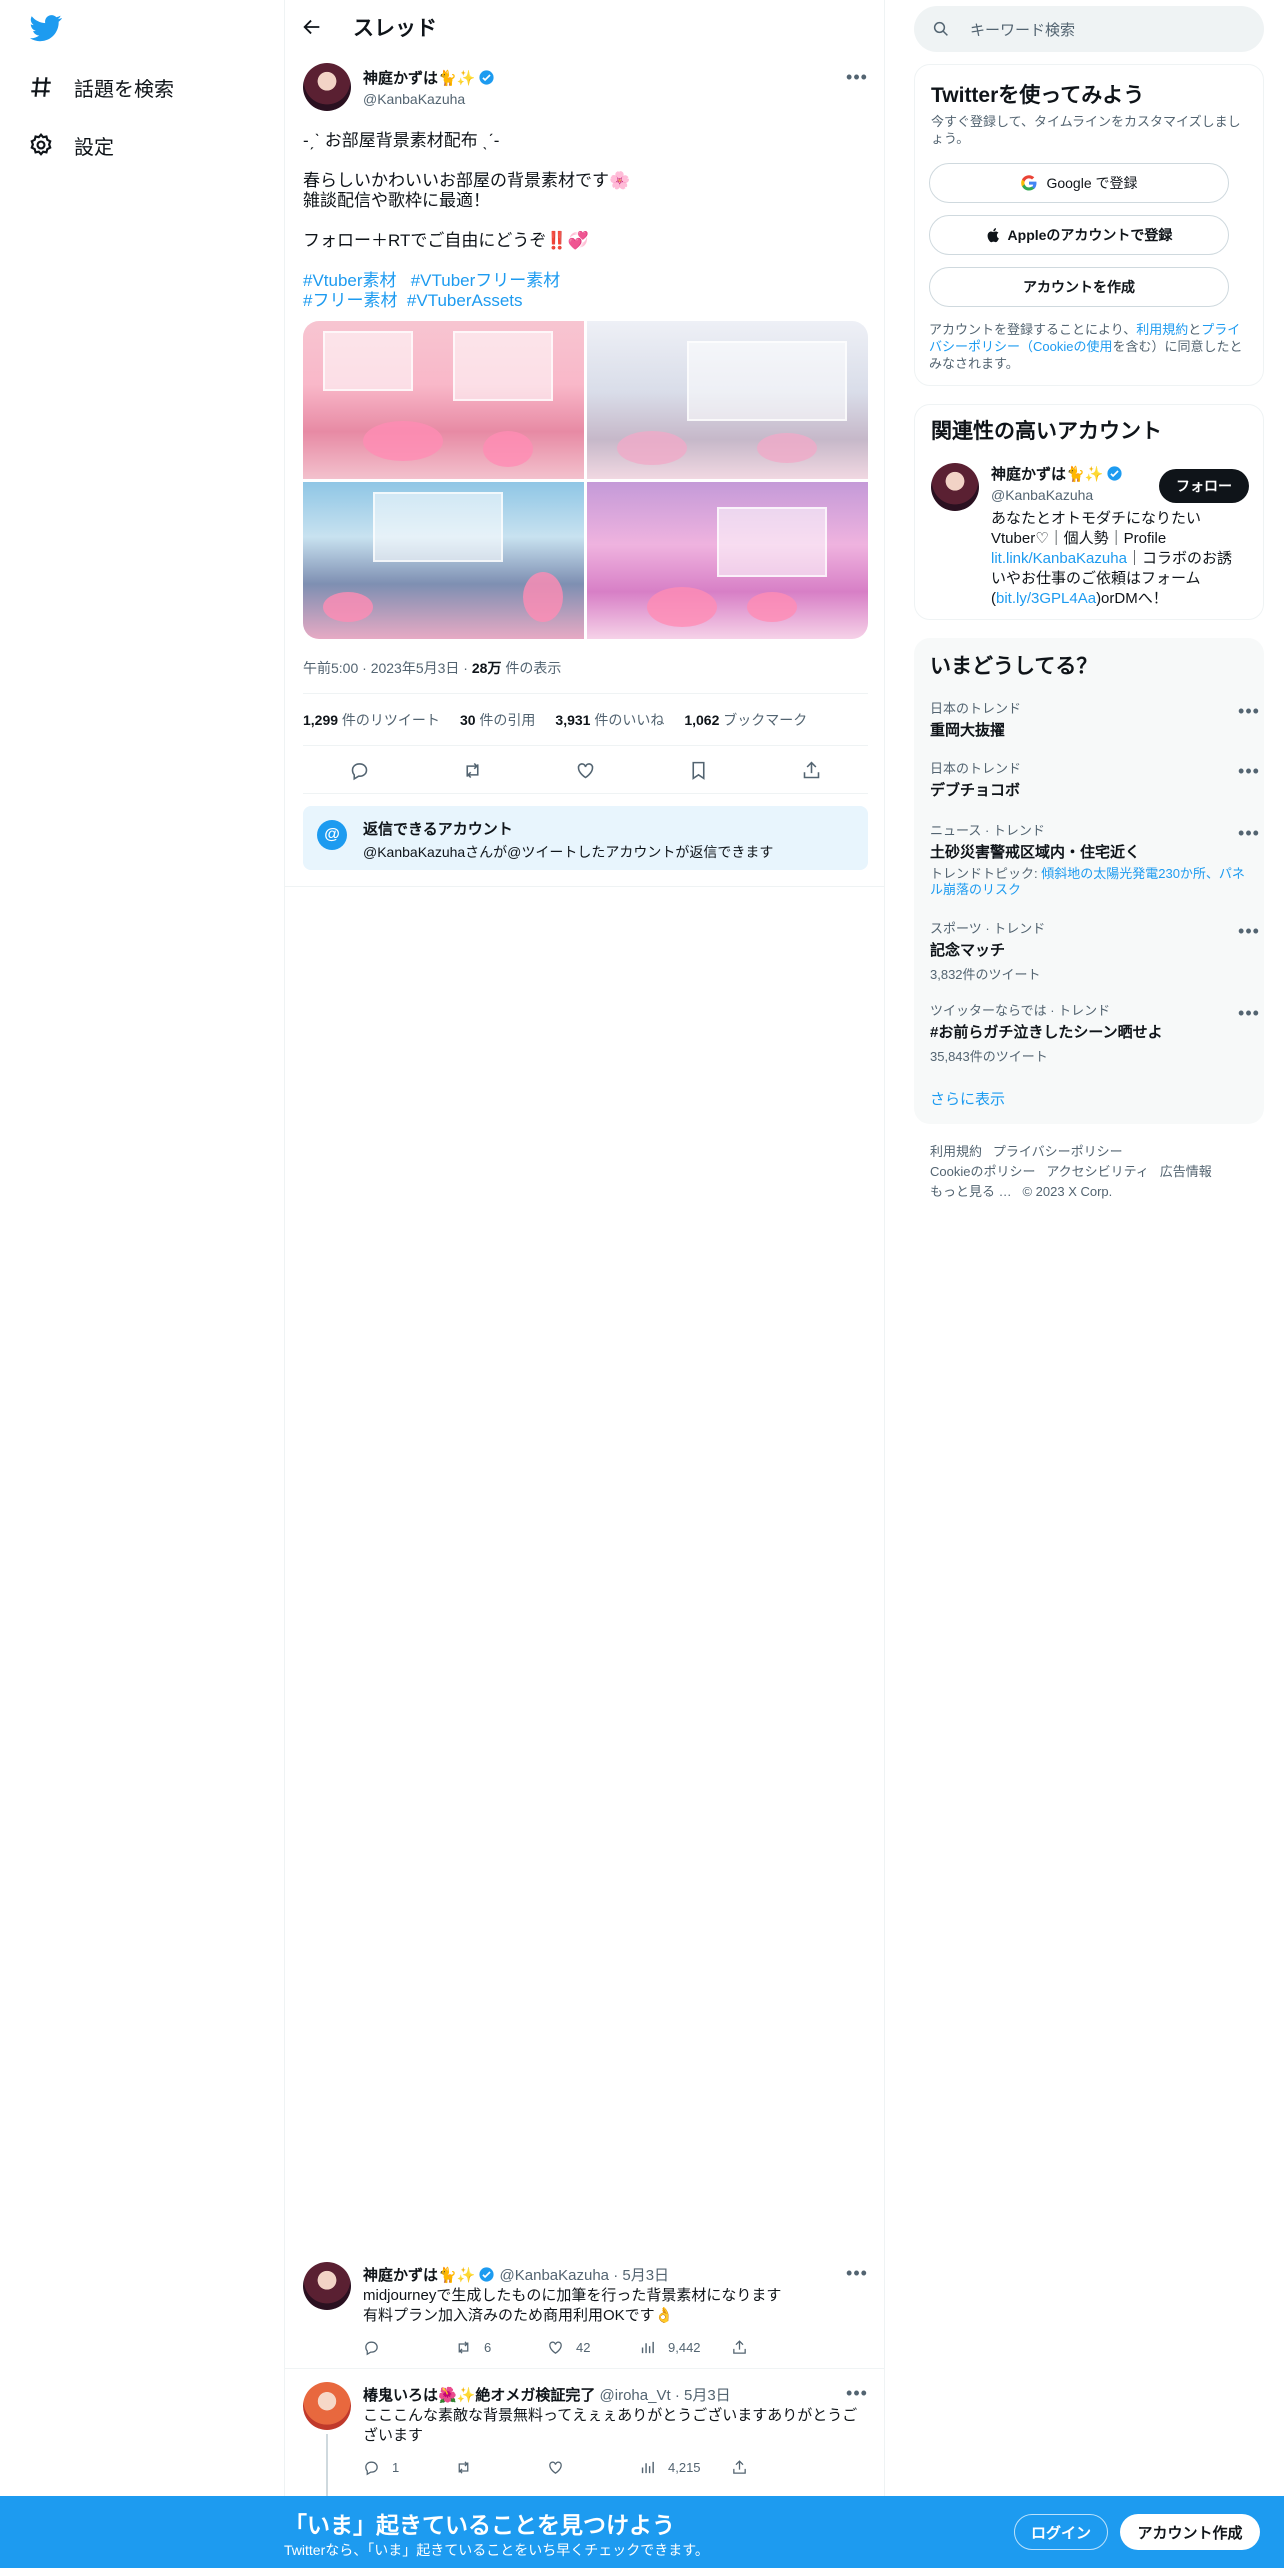 This screenshot has height=2568, width=1284. I want to click on google-signup-button: Google で登録, so click(1079, 183).